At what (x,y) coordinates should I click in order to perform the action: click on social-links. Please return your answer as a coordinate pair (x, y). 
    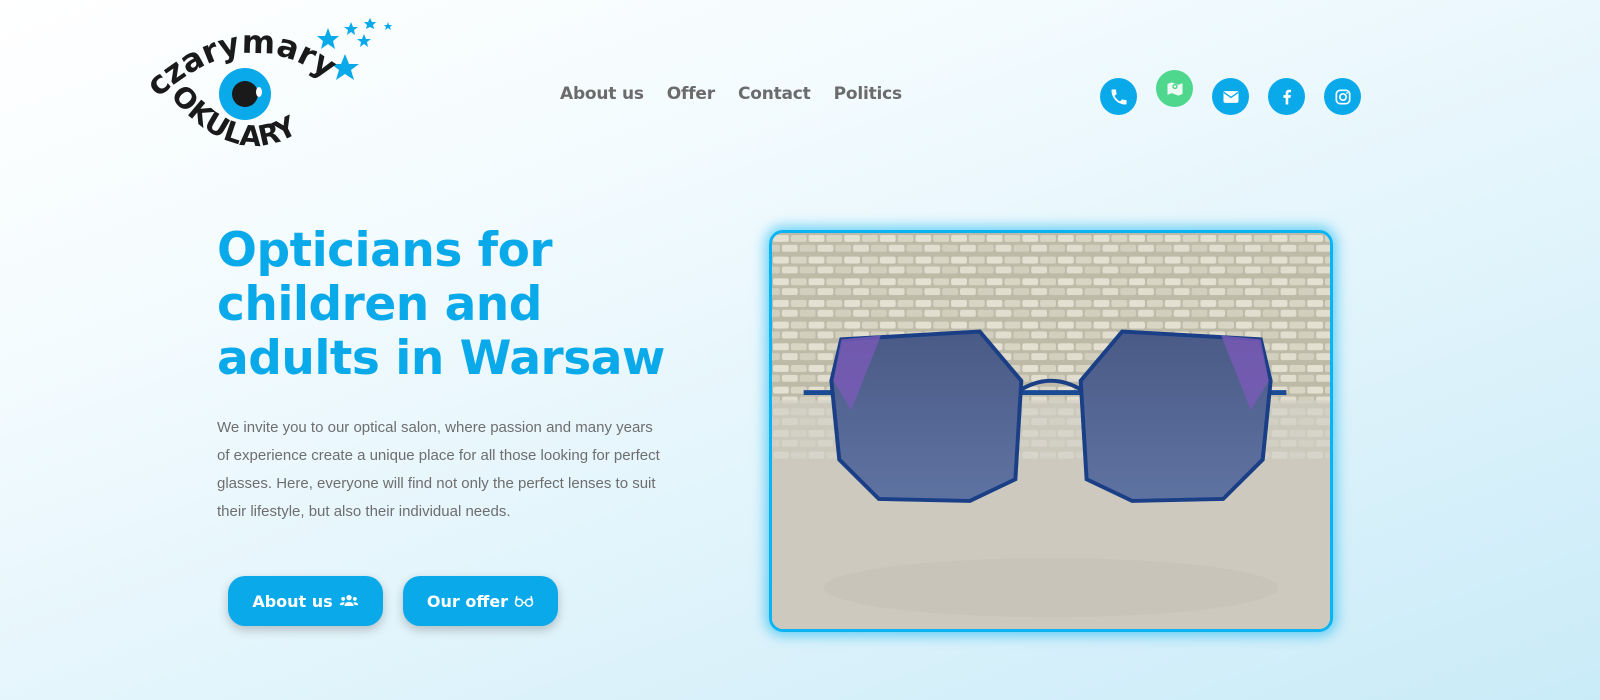
    Looking at the image, I should click on (1240, 92).